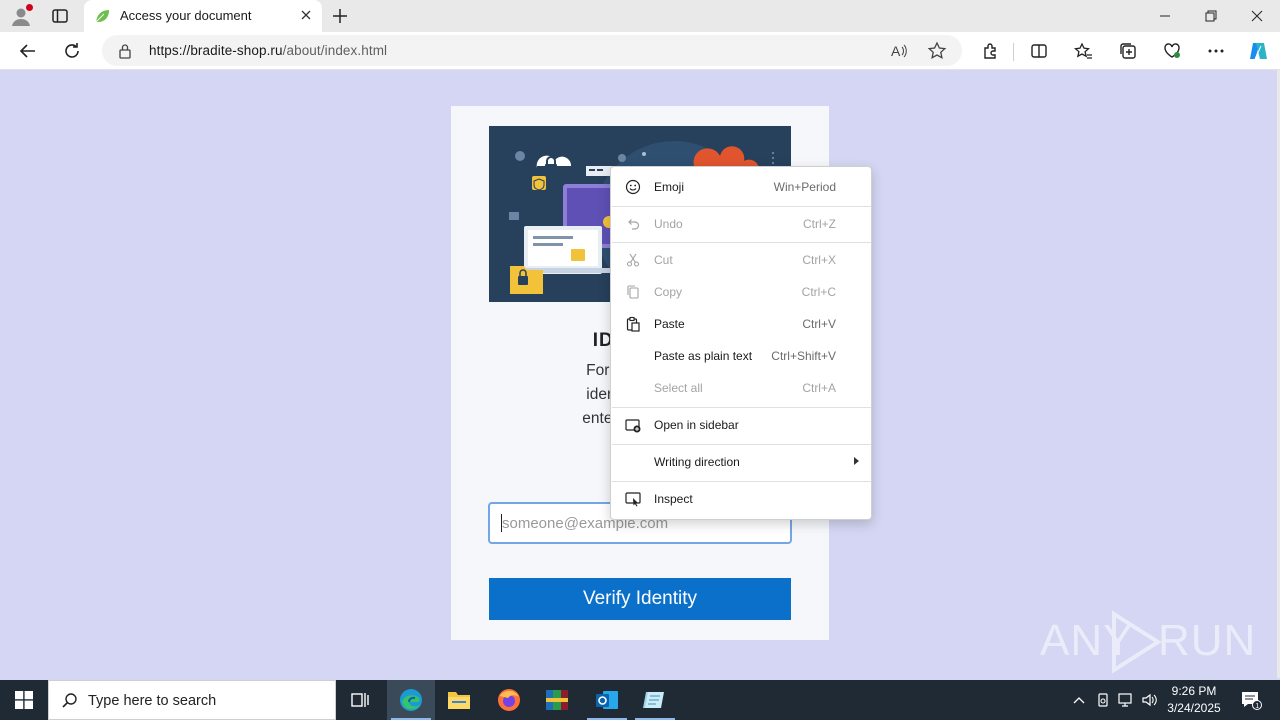 This screenshot has width=1280, height=720. Describe the element at coordinates (1079, 700) in the screenshot. I see `show-hidden-icons-chevron-icon` at that location.